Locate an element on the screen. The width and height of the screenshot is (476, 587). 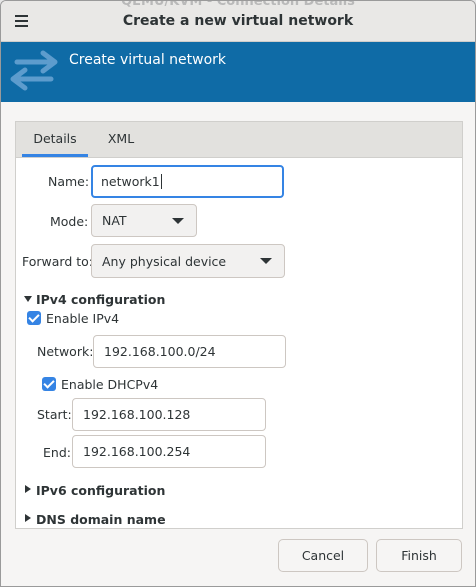
finish-button: Finish is located at coordinates (419, 555).